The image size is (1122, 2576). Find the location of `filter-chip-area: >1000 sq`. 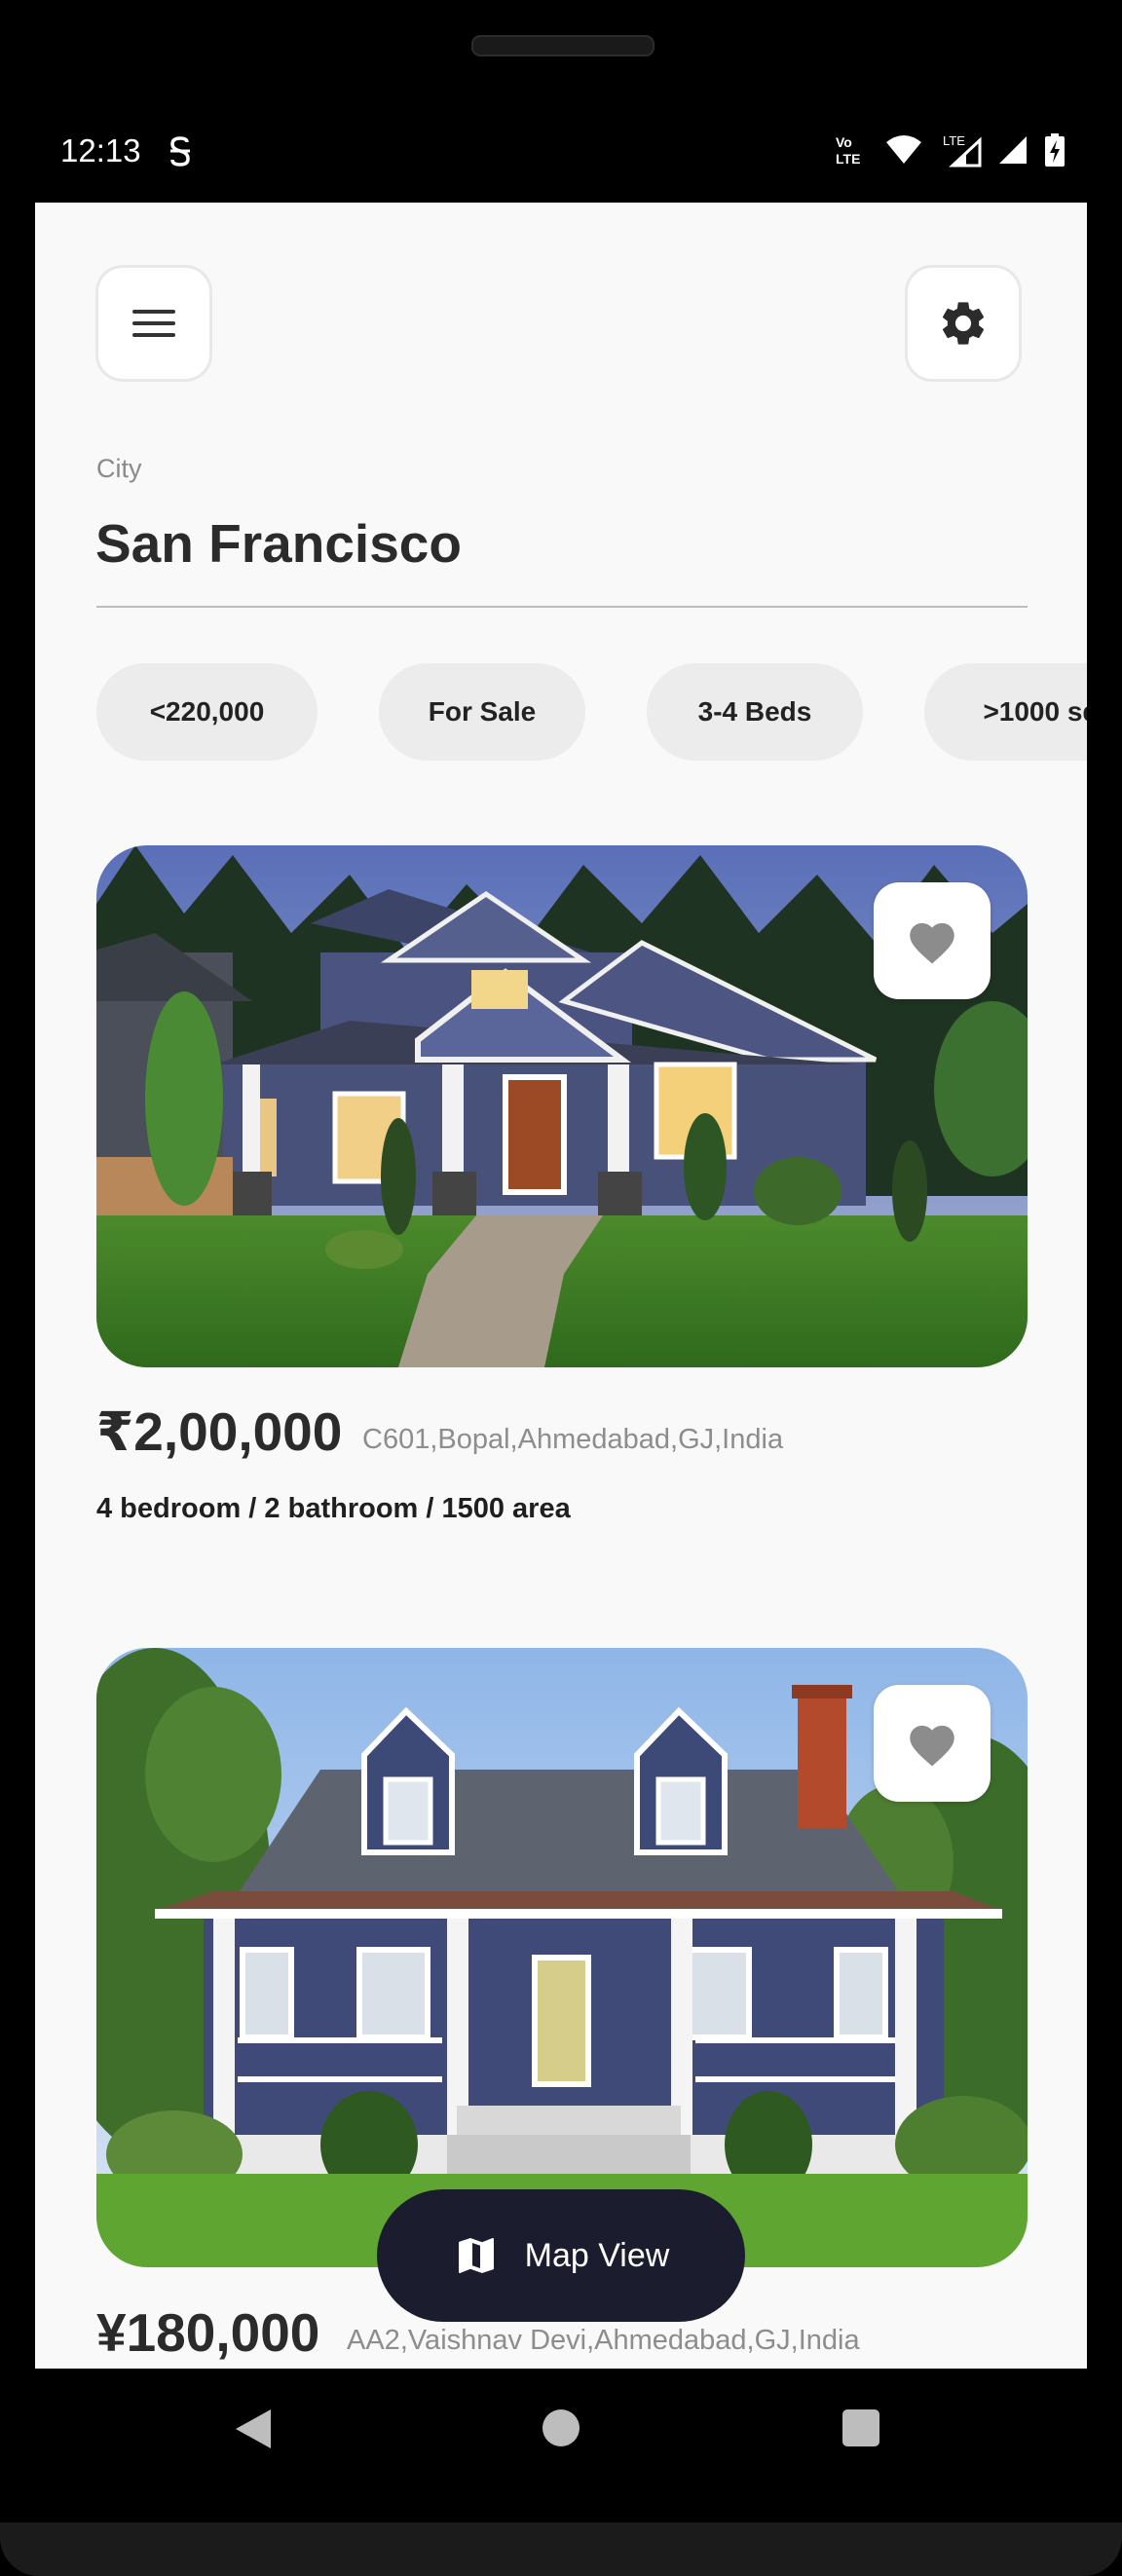

filter-chip-area: >1000 sq is located at coordinates (1006, 712).